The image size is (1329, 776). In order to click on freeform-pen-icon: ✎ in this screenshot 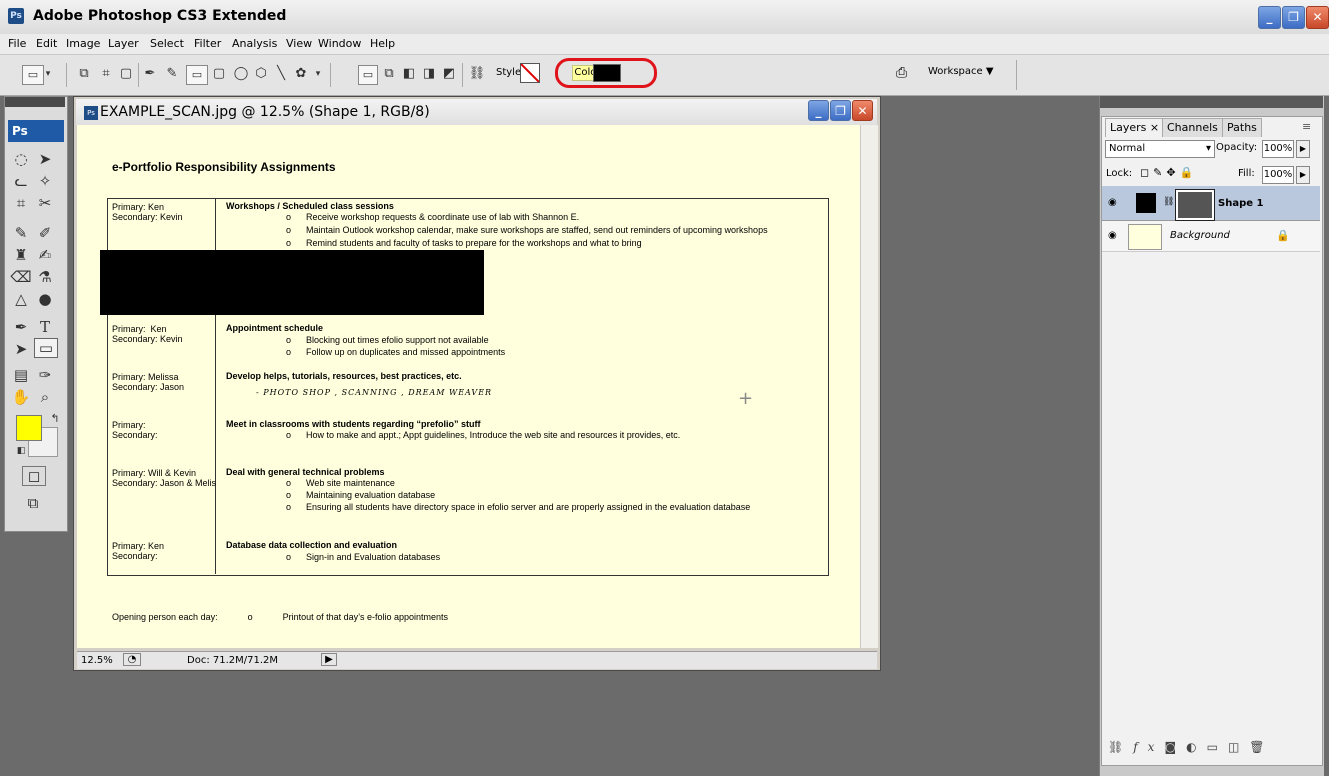, I will do `click(172, 74)`.